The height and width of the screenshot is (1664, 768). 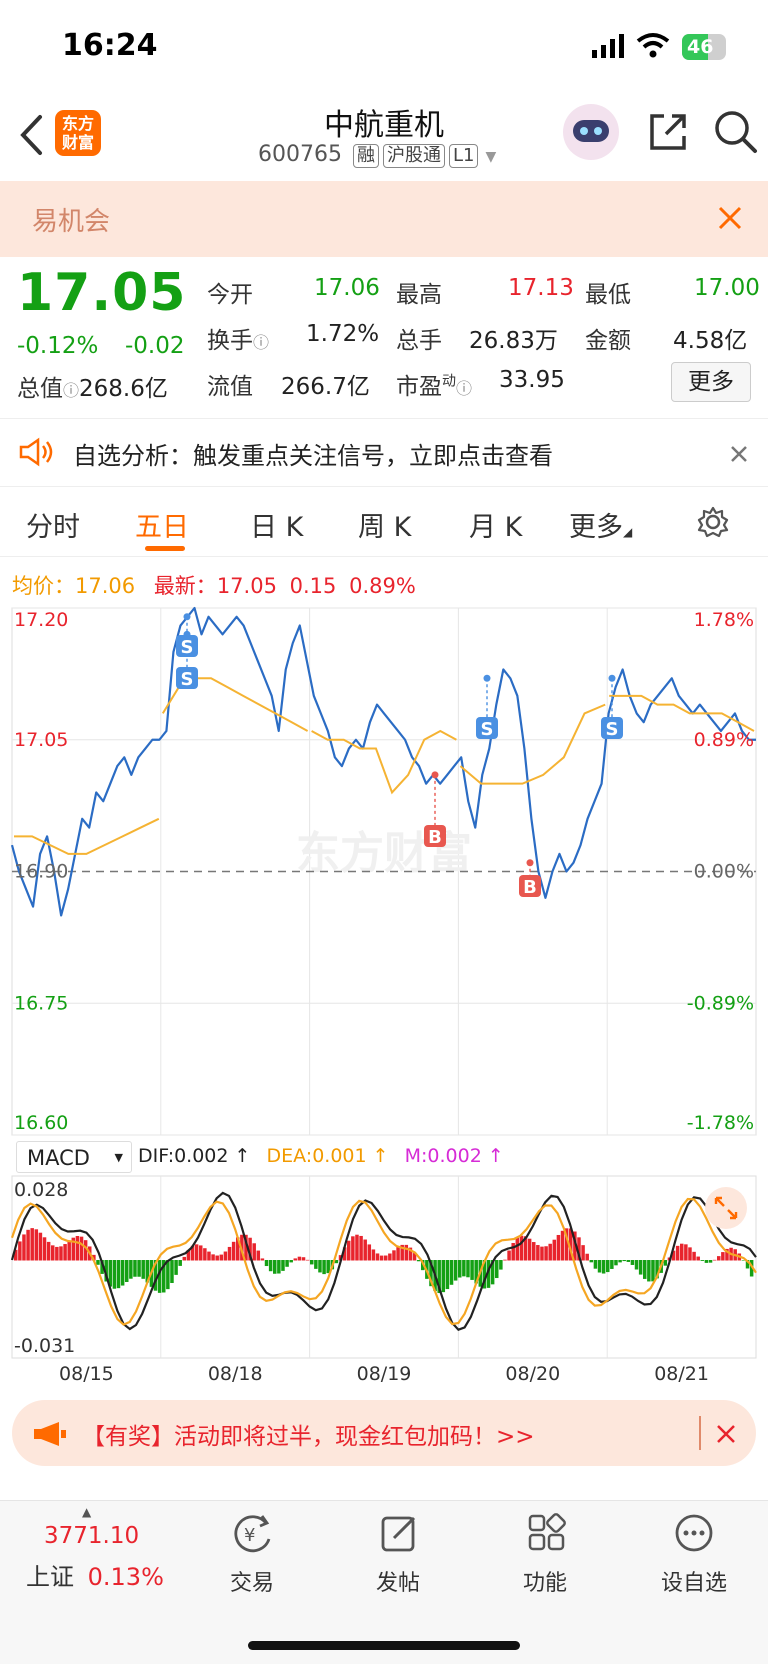 What do you see at coordinates (724, 740) in the screenshot?
I see `pct-tick-label: 0.89%` at bounding box center [724, 740].